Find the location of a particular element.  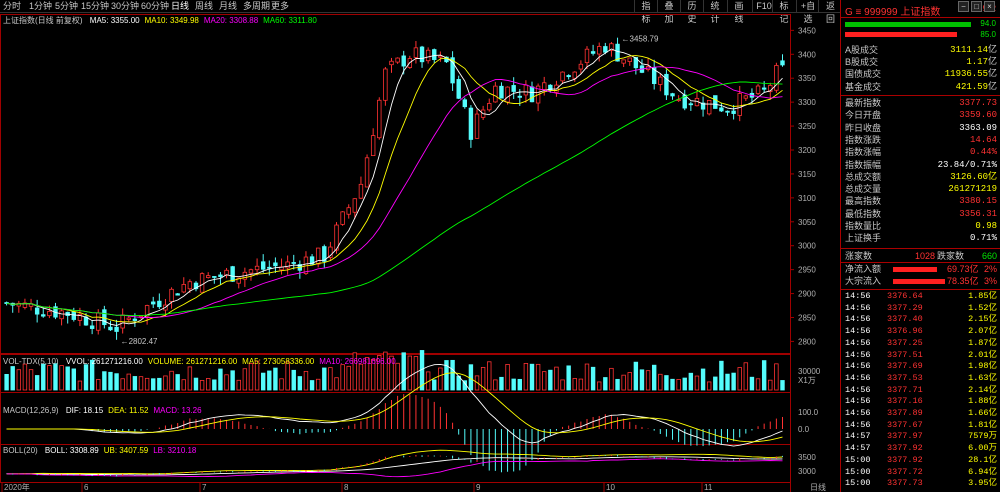

tool-button: 叠加 is located at coordinates (668, 12).